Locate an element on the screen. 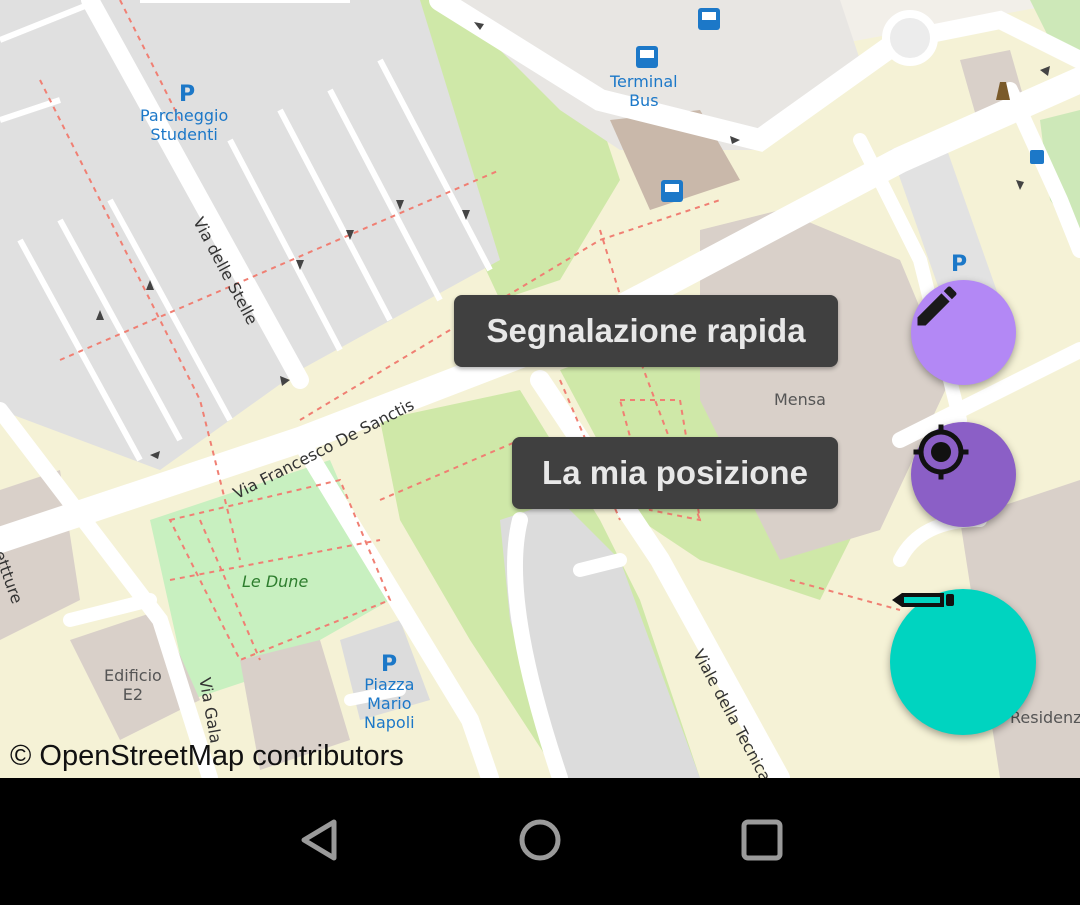 This screenshot has width=1080, height=905. main-action-button is located at coordinates (963, 662).